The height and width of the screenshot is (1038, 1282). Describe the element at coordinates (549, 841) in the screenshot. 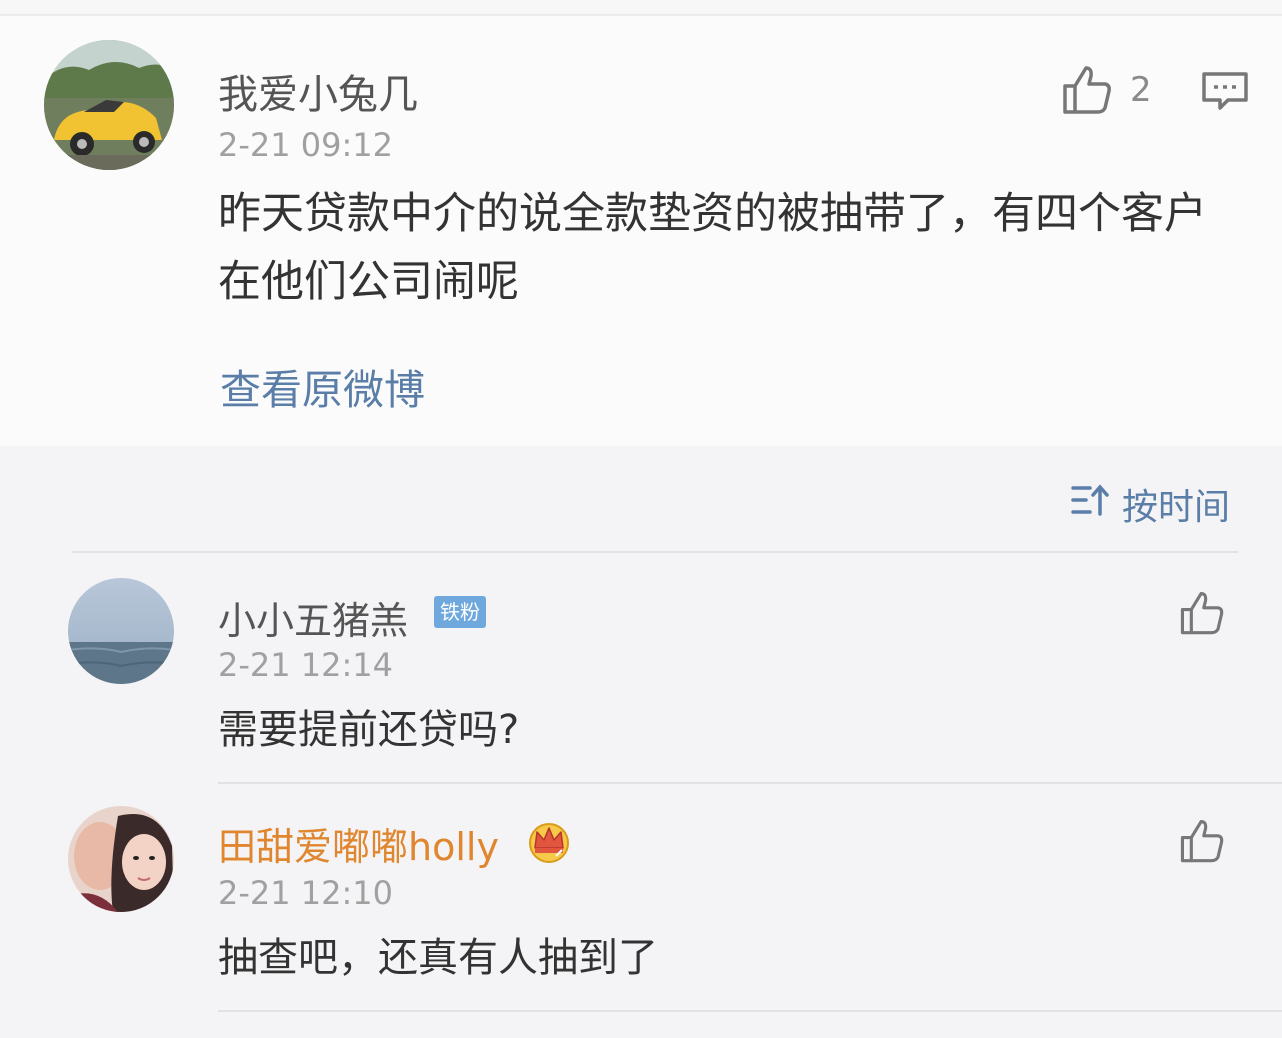

I see `crown-icon` at that location.